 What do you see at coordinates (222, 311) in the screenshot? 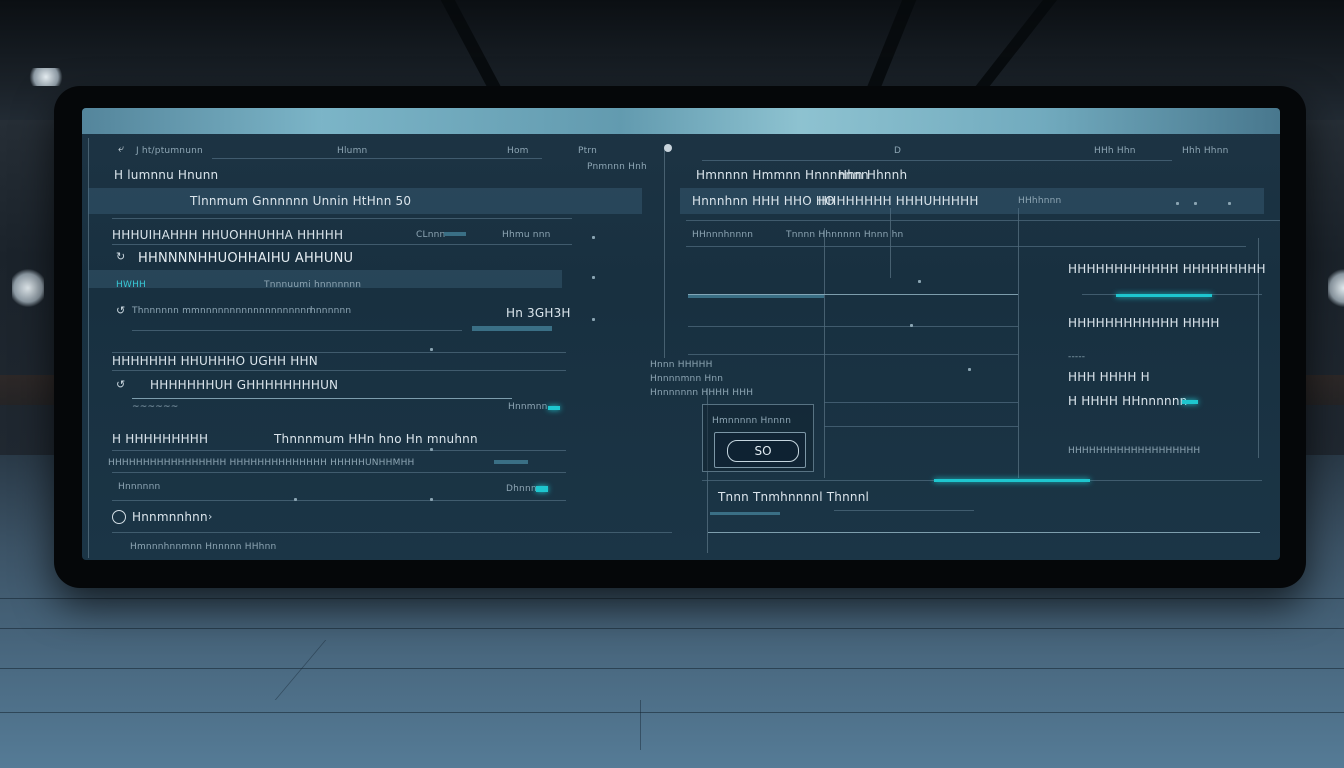
I see `left-row-label: Thnnnnnn mmnnnnnnnnnnnnnnnnnnn` at bounding box center [222, 311].